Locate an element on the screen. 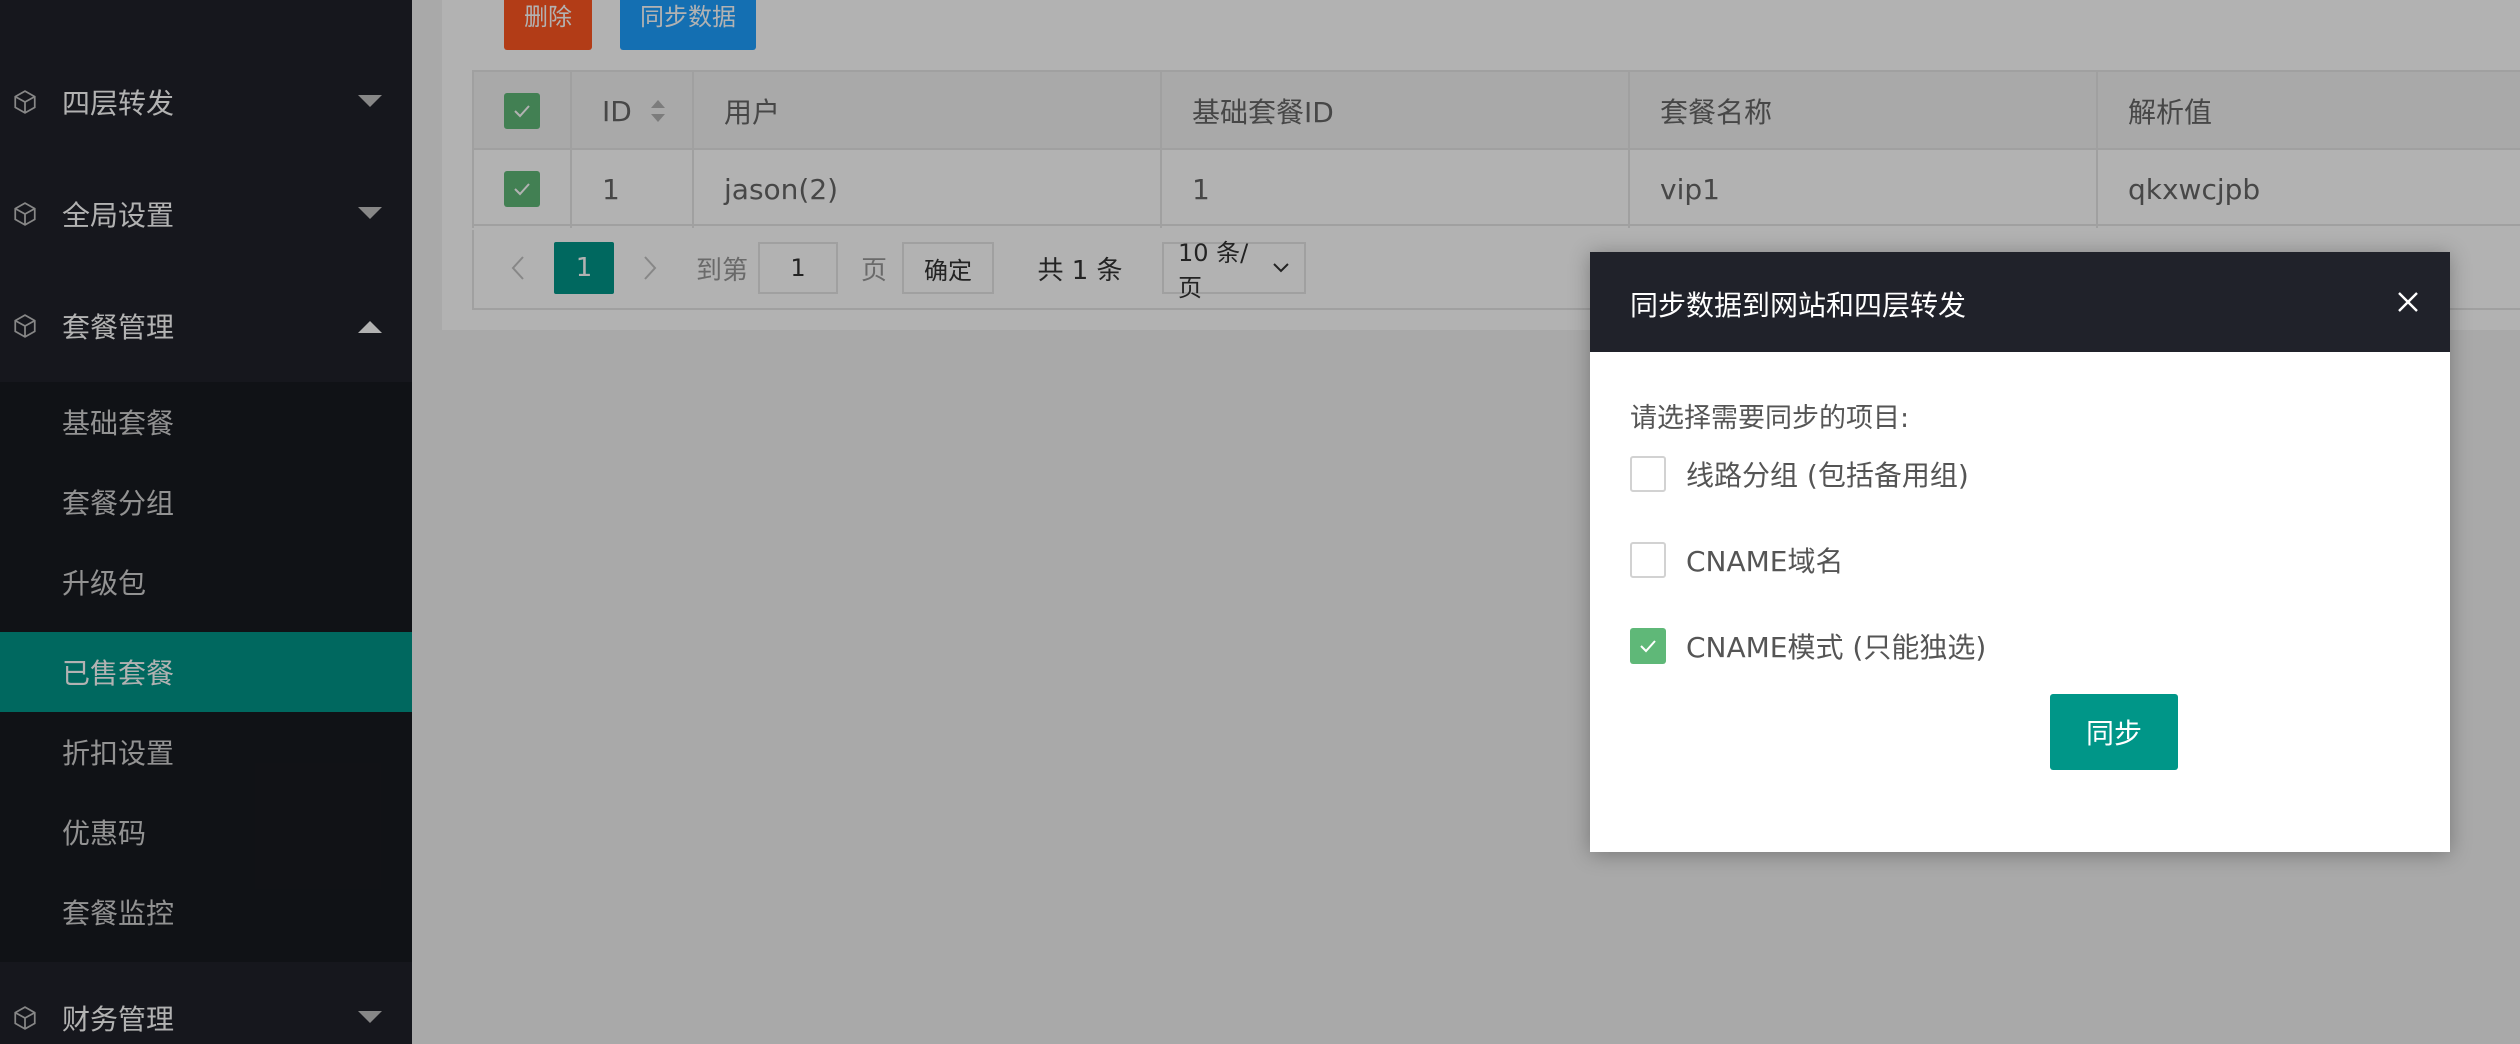  dialog-header: 同步数据到网站和四层转发 is located at coordinates (2020, 302).